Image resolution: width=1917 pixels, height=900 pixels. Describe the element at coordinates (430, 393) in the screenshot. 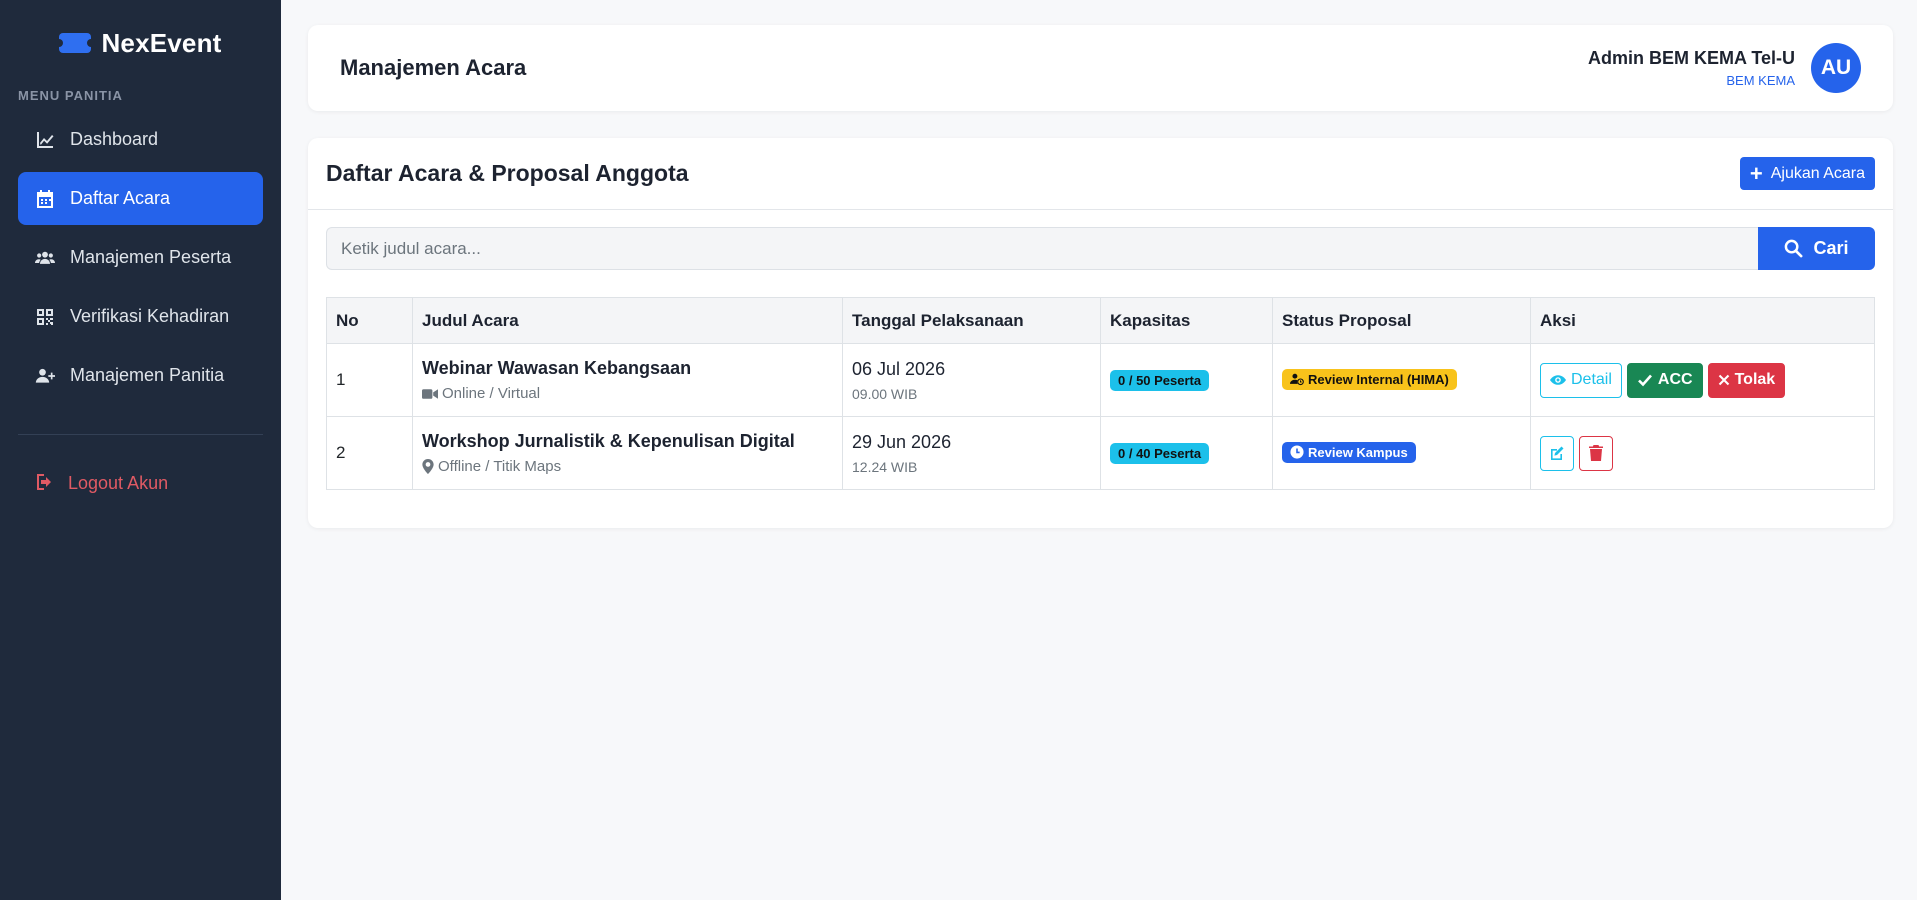

I see `video-icon` at that location.